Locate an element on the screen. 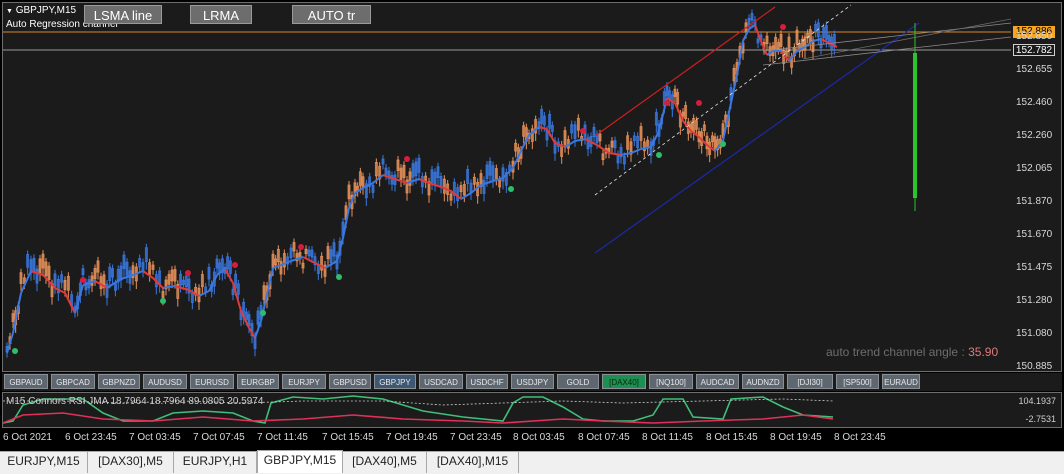 The height and width of the screenshot is (474, 1064). time-axis-label: 8 Oct 15:45 is located at coordinates (732, 437).